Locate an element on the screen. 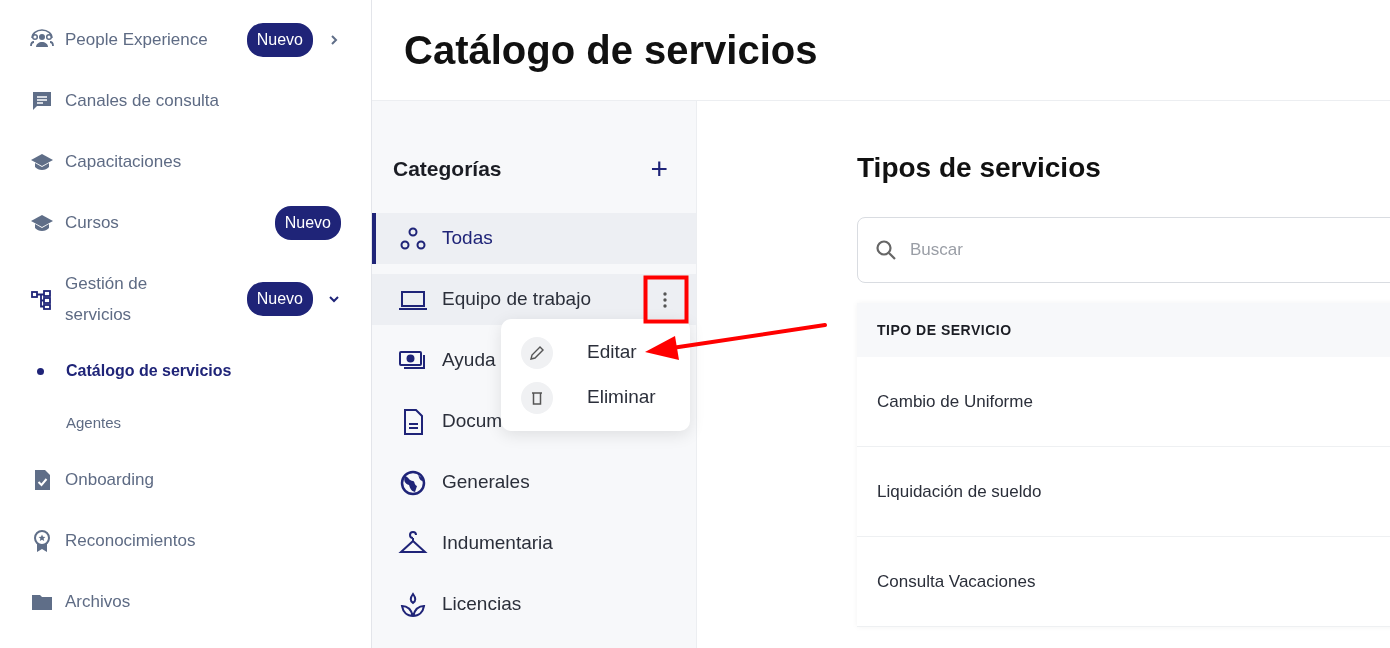 This screenshot has width=1390, height=648. add-button: + is located at coordinates (659, 169).